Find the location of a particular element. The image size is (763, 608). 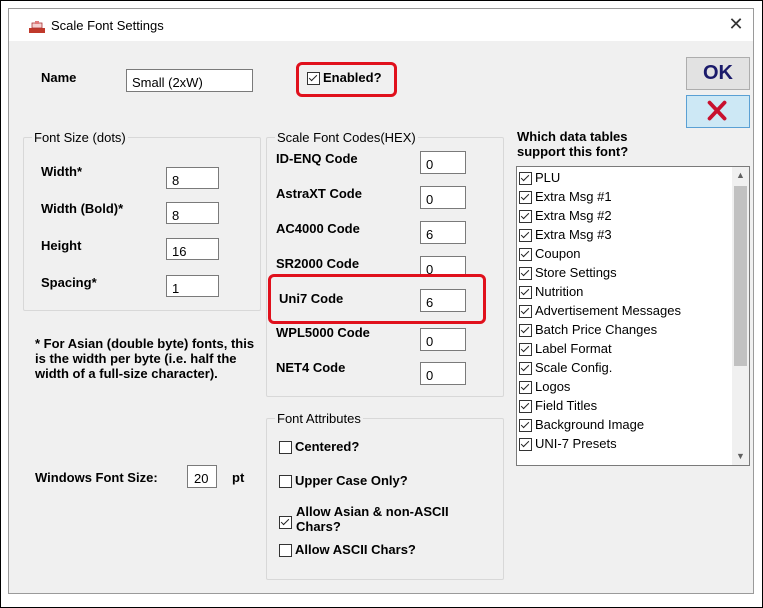

id-enq-code-input: 0 is located at coordinates (443, 162).